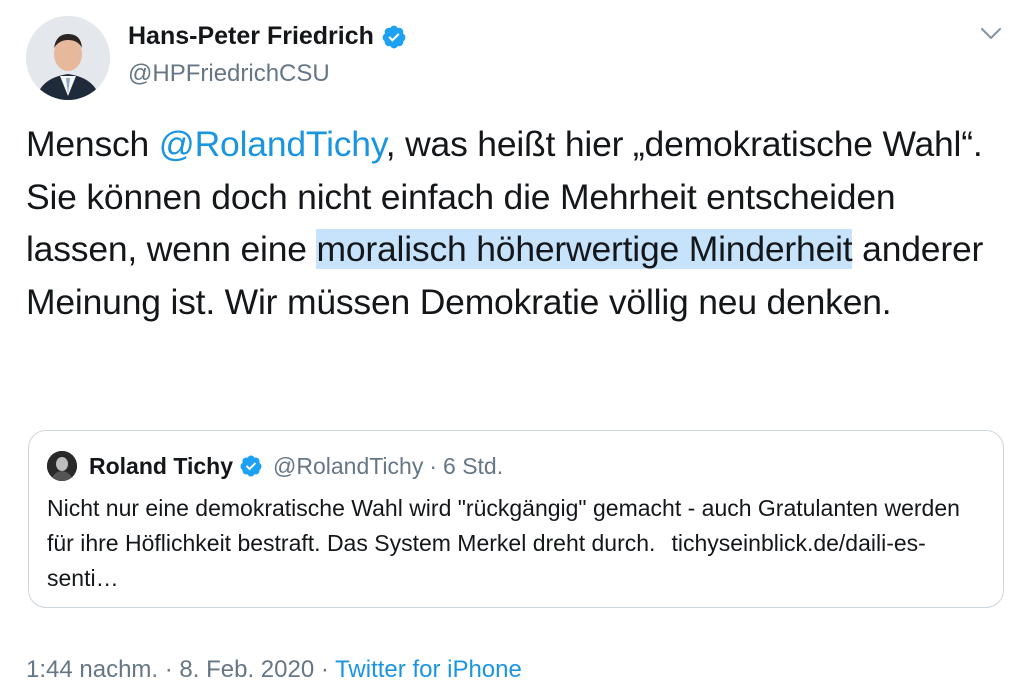 The width and height of the screenshot is (1024, 685). What do you see at coordinates (251, 36) in the screenshot?
I see `author-name: Hans-Peter Friedrich` at bounding box center [251, 36].